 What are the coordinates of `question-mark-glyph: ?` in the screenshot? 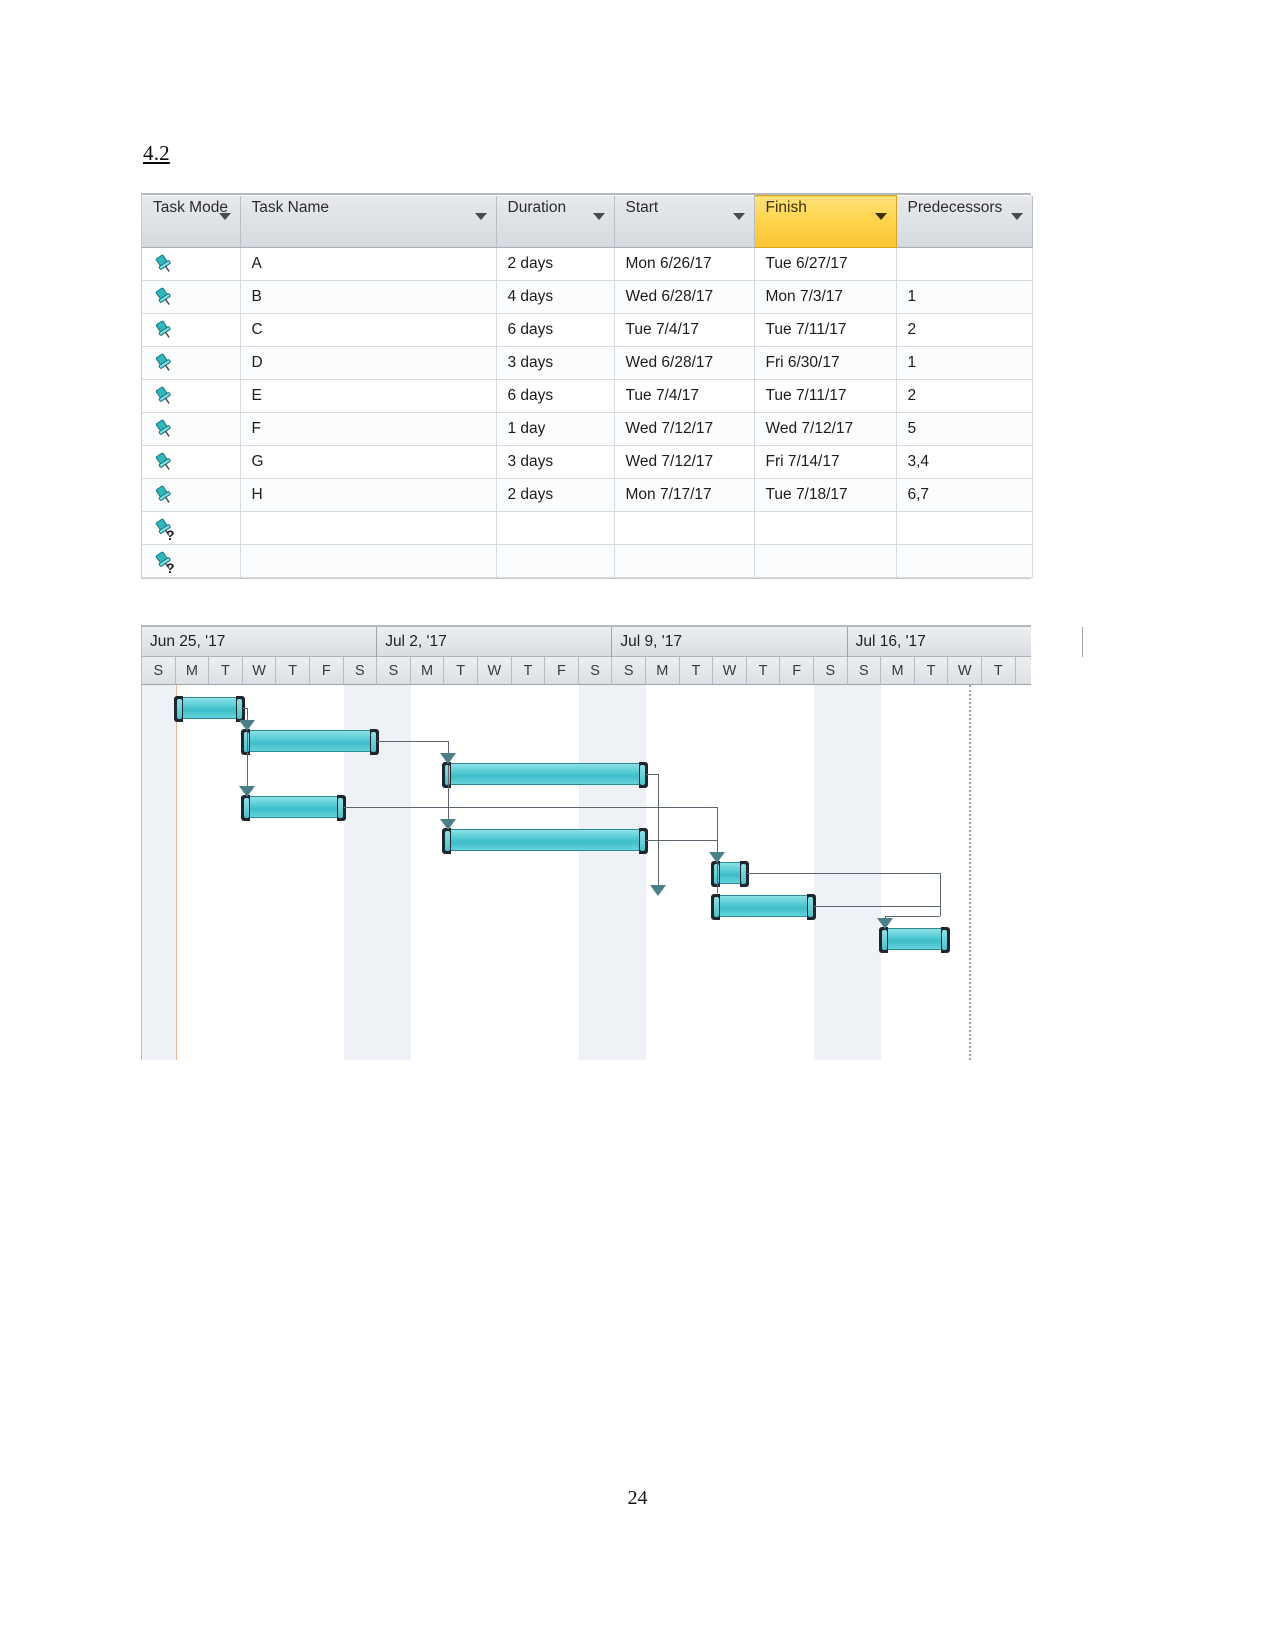 It's located at (170, 534).